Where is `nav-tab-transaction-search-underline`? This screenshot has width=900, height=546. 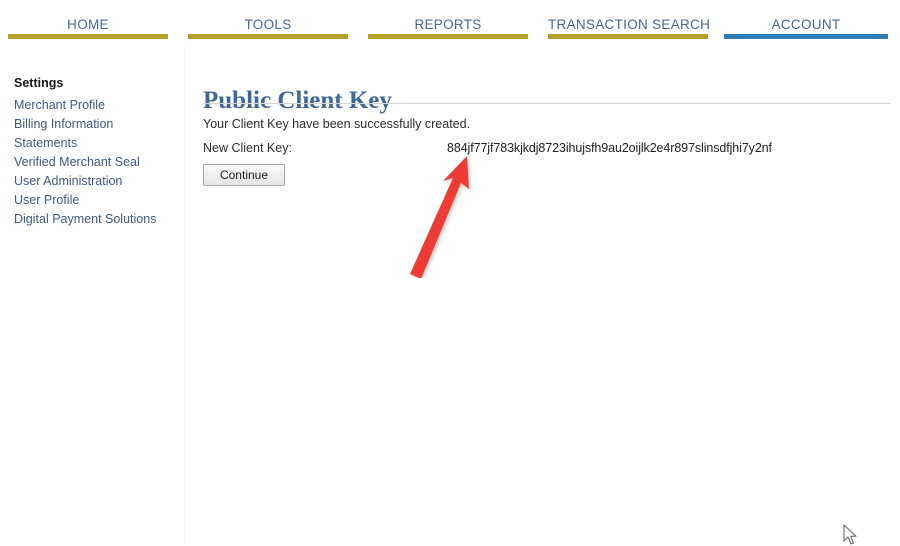 nav-tab-transaction-search-underline is located at coordinates (628, 36).